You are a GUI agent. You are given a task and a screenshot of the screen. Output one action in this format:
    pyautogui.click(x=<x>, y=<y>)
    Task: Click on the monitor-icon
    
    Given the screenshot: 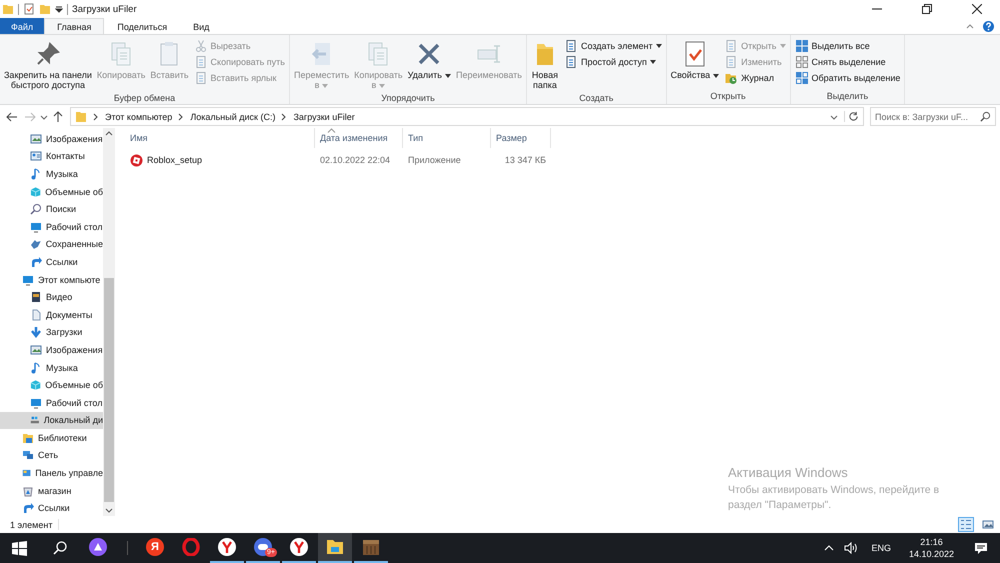 What is the action you would take?
    pyautogui.click(x=28, y=280)
    